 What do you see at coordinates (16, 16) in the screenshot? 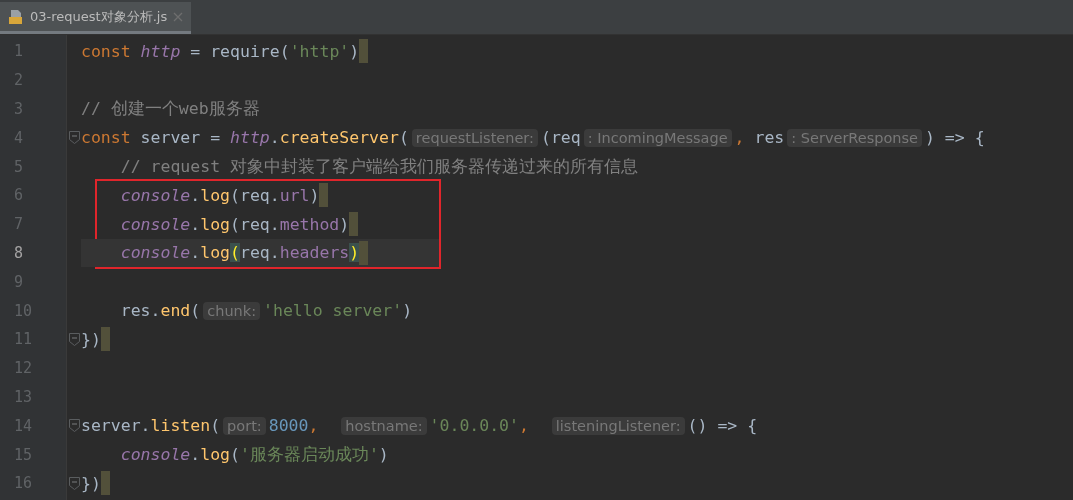
I see `js-file-icon` at bounding box center [16, 16].